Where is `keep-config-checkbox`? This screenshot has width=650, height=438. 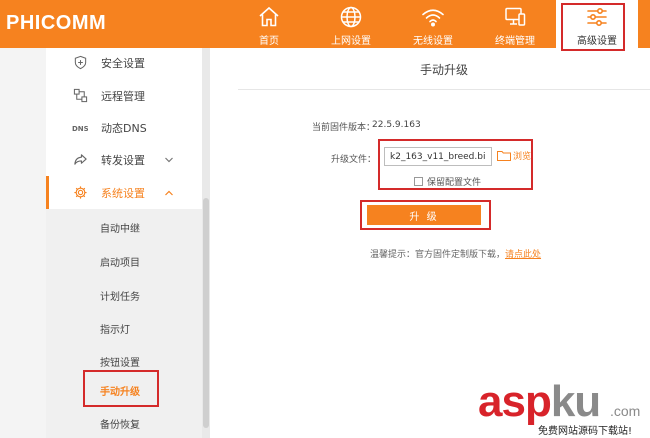 keep-config-checkbox is located at coordinates (418, 181).